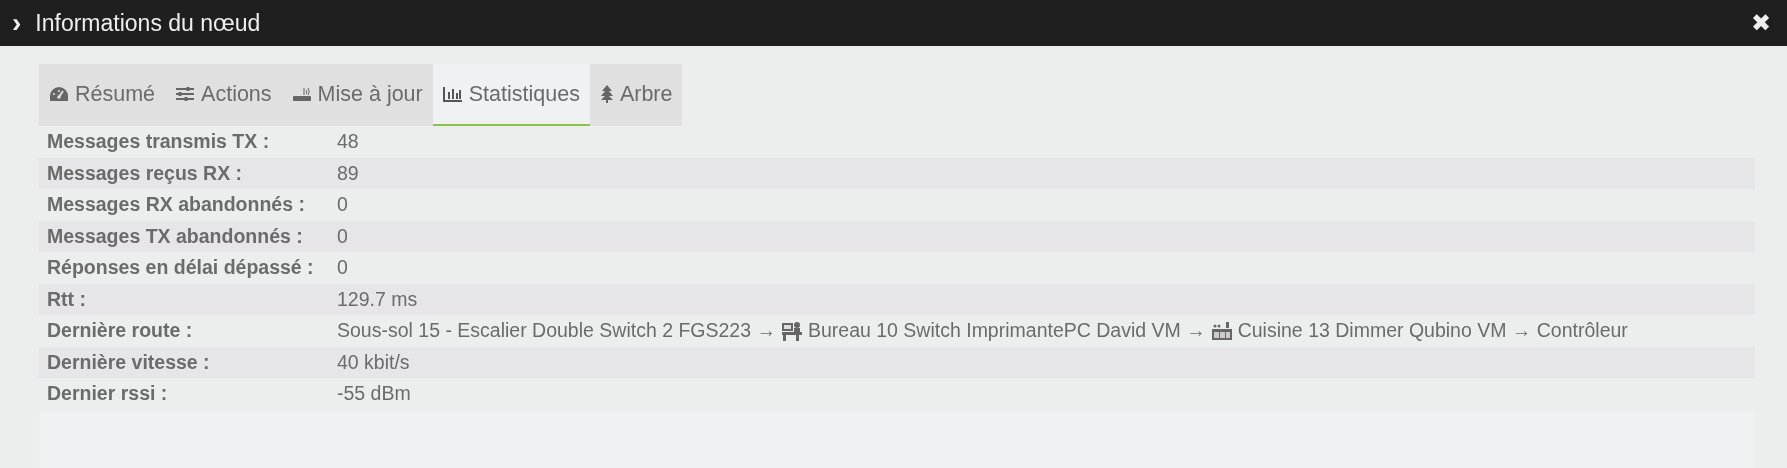  What do you see at coordinates (377, 299) in the screenshot?
I see `stat-value: 129.7 ms` at bounding box center [377, 299].